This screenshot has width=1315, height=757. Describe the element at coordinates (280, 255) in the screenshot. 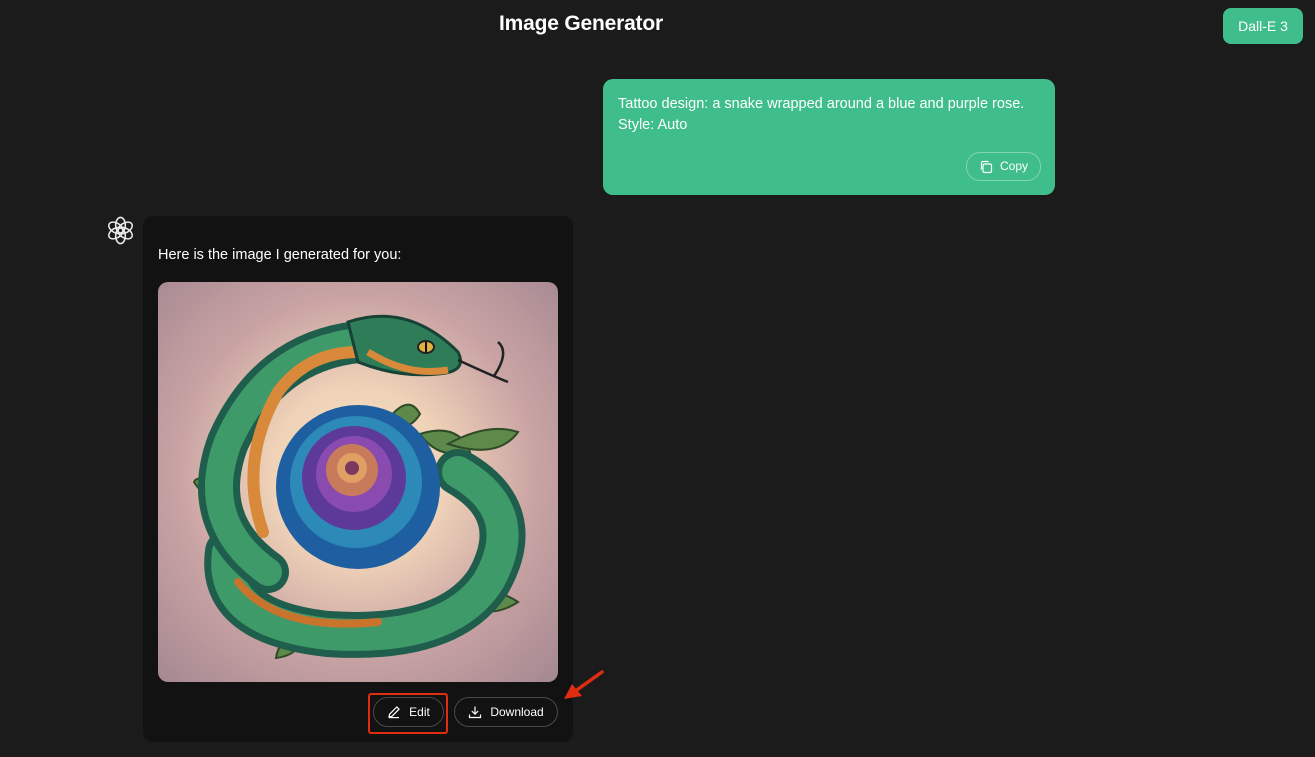

I see `assistant-message-text: Here is the image I generated for you:` at that location.